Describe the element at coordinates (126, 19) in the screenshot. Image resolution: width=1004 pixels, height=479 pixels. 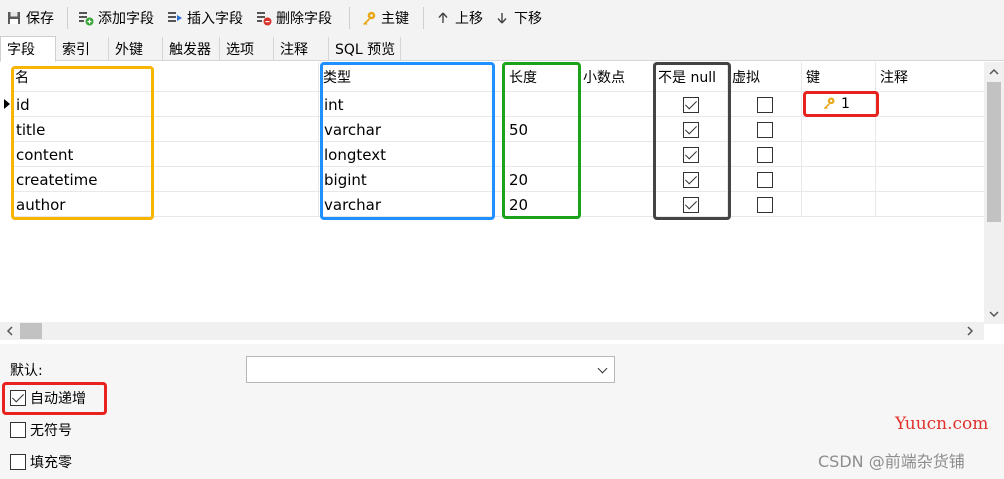
I see `add-field-label: 添加字段` at that location.